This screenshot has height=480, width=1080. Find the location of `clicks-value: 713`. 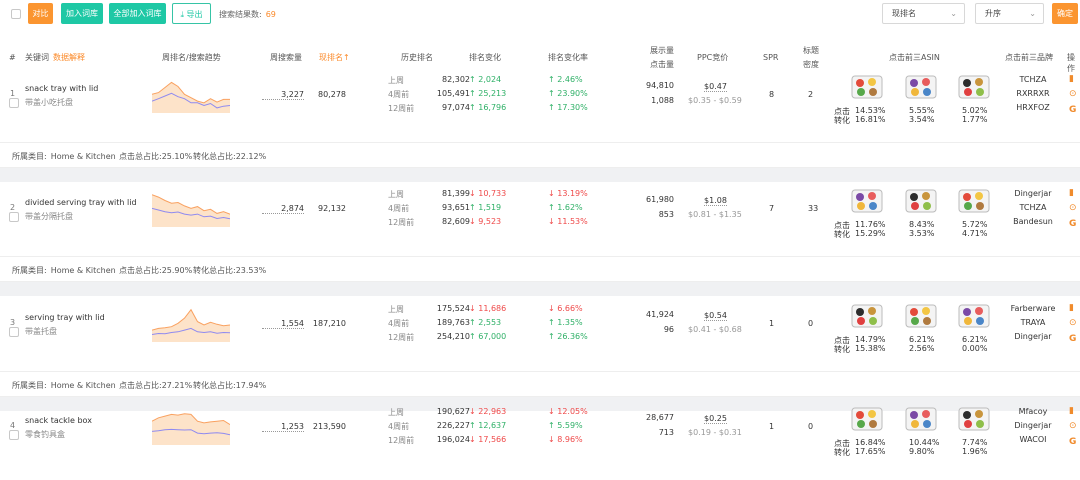

clicks-value: 713 is located at coordinates (666, 432).